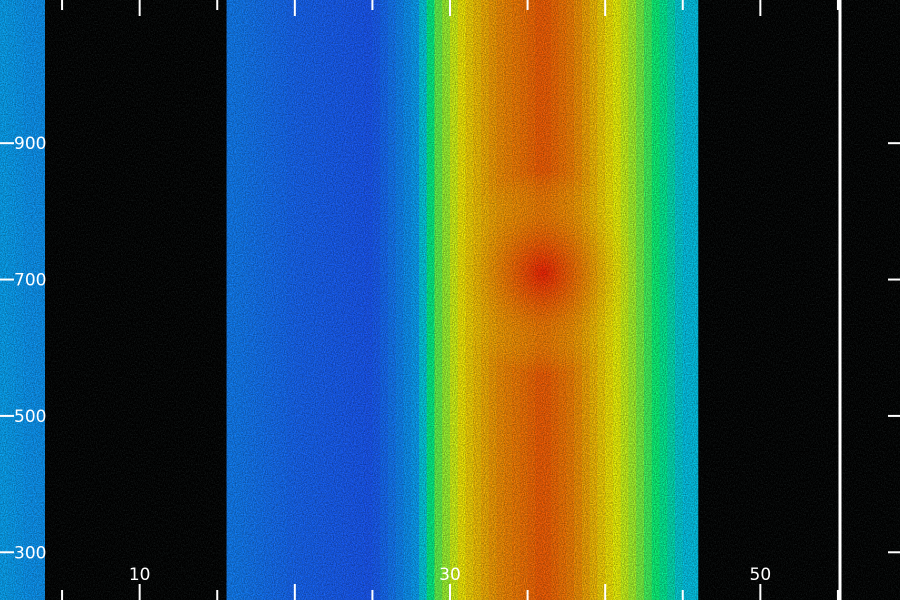 This screenshot has height=600, width=900. Describe the element at coordinates (450, 575) in the screenshot. I see `x-tick-label: 30` at that location.